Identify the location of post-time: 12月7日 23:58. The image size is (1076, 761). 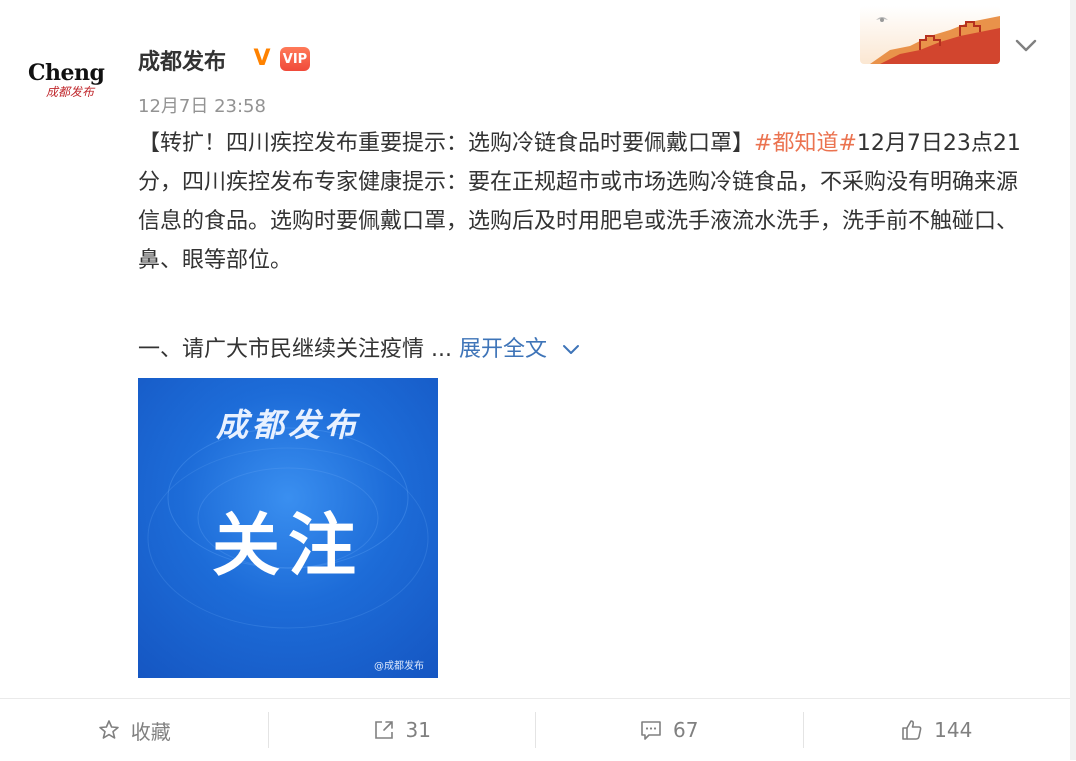
(202, 105).